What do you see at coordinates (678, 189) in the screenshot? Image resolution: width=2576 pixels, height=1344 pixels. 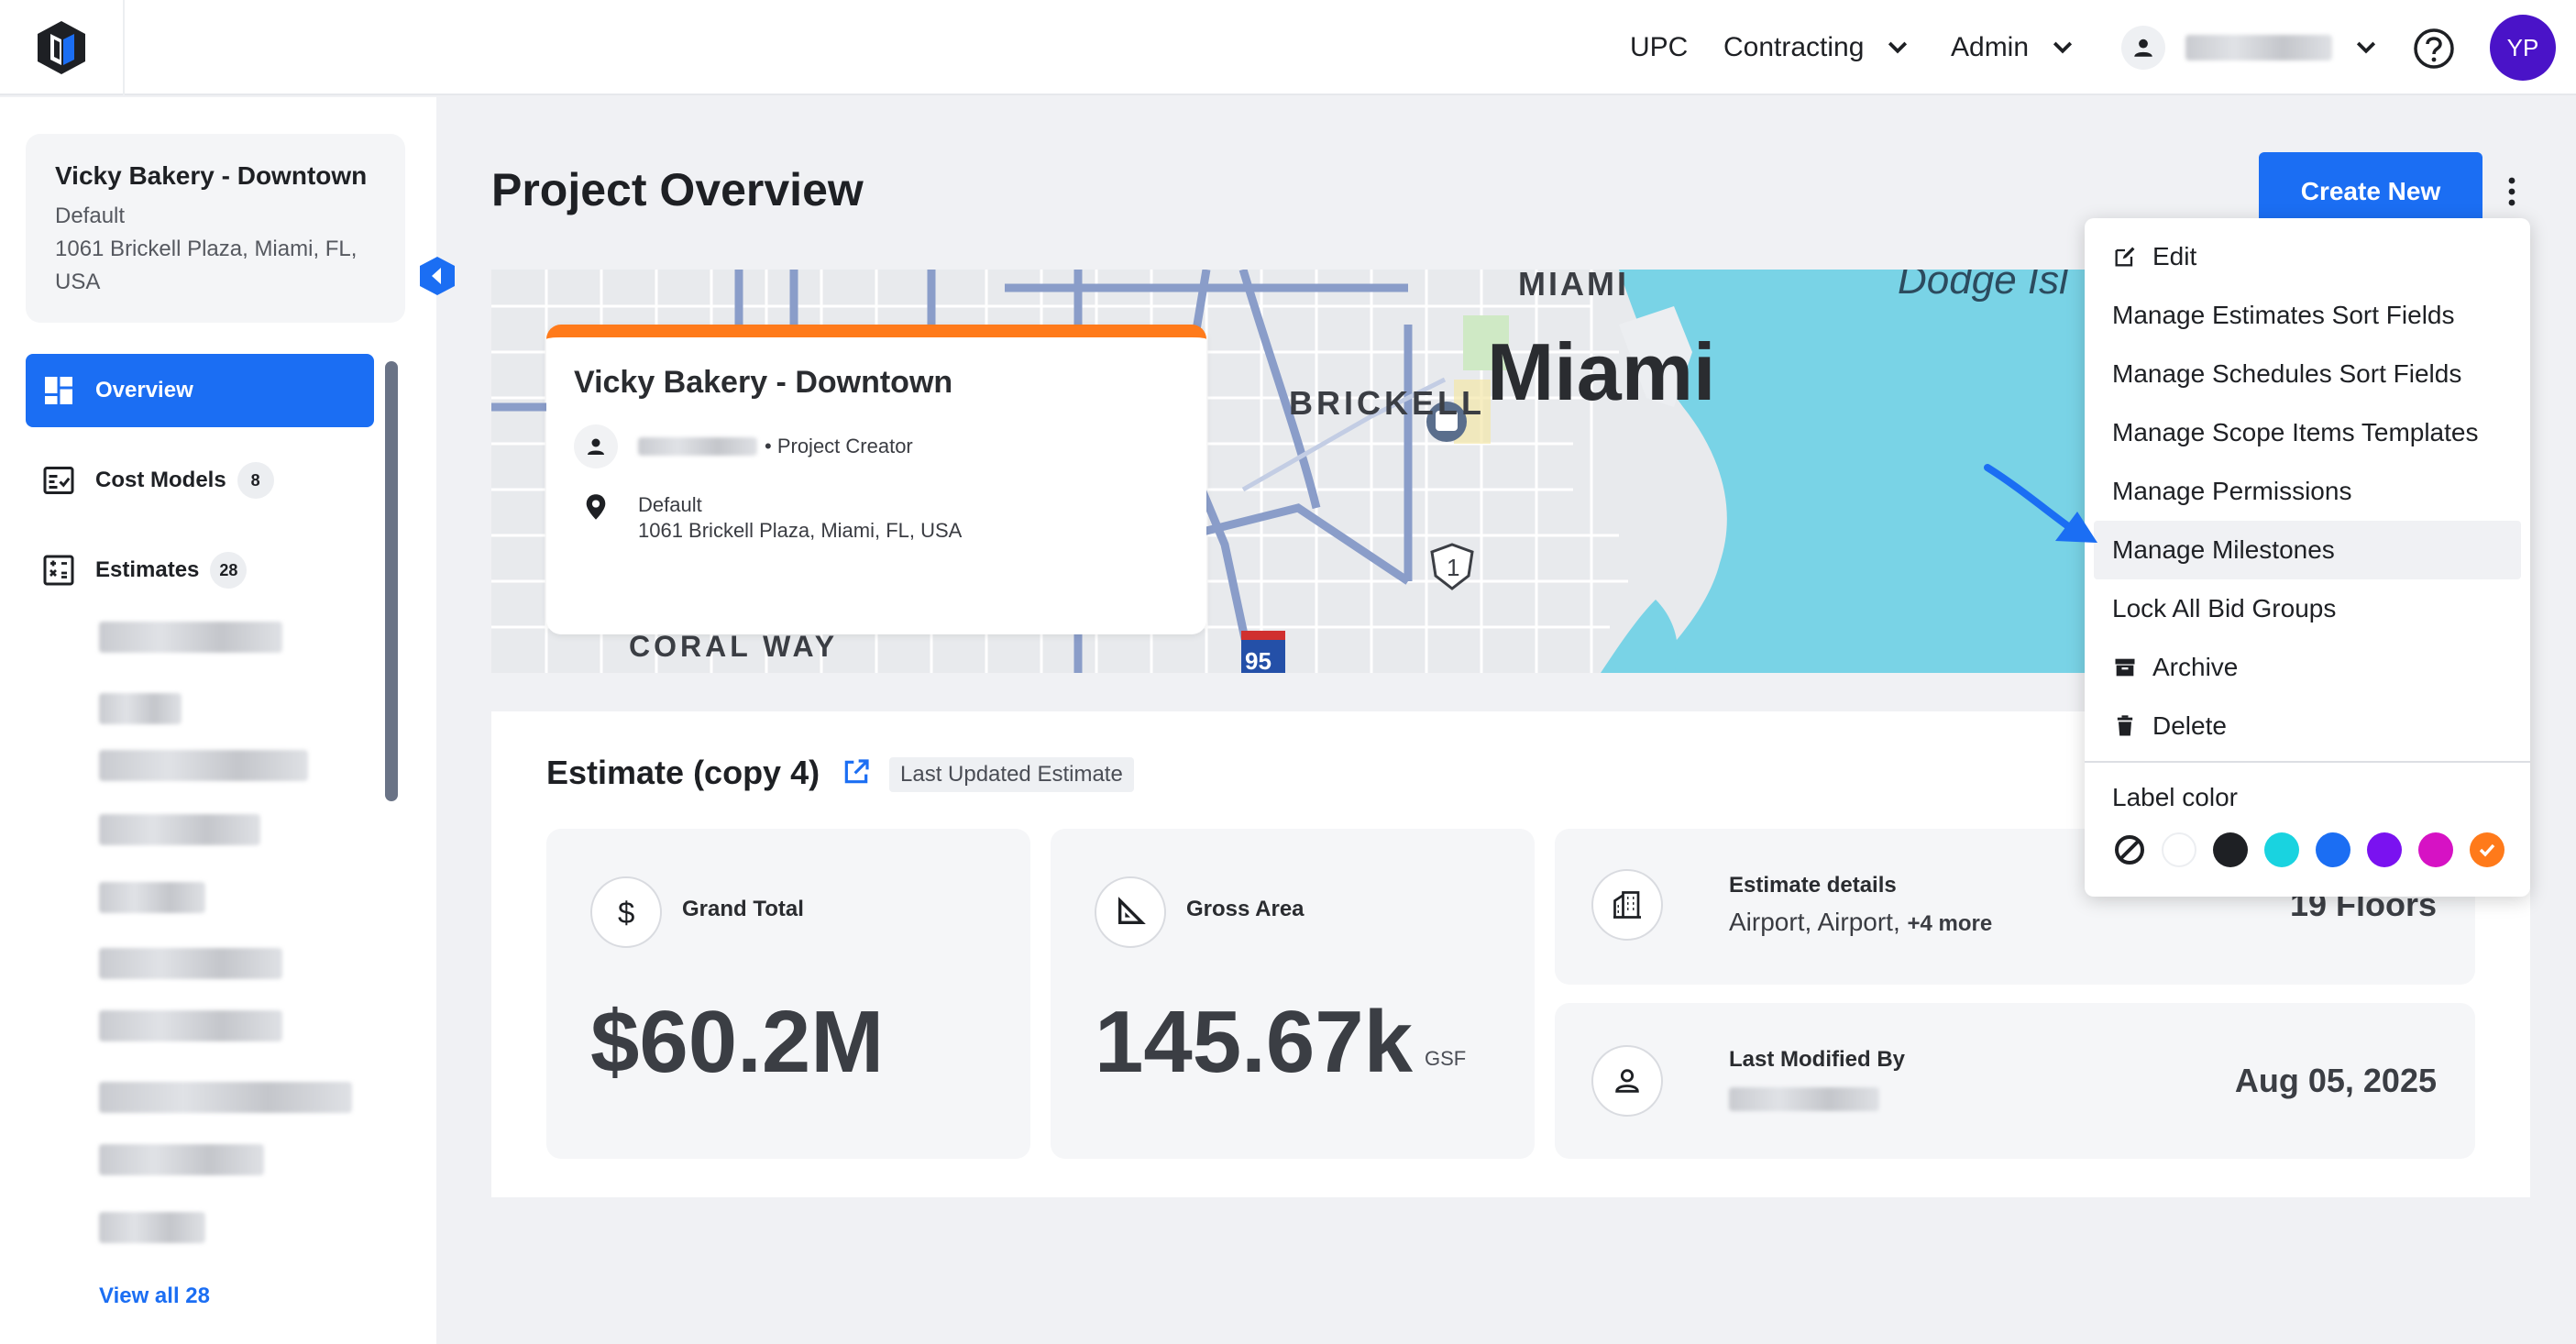 I see `page-title: Project Overview` at bounding box center [678, 189].